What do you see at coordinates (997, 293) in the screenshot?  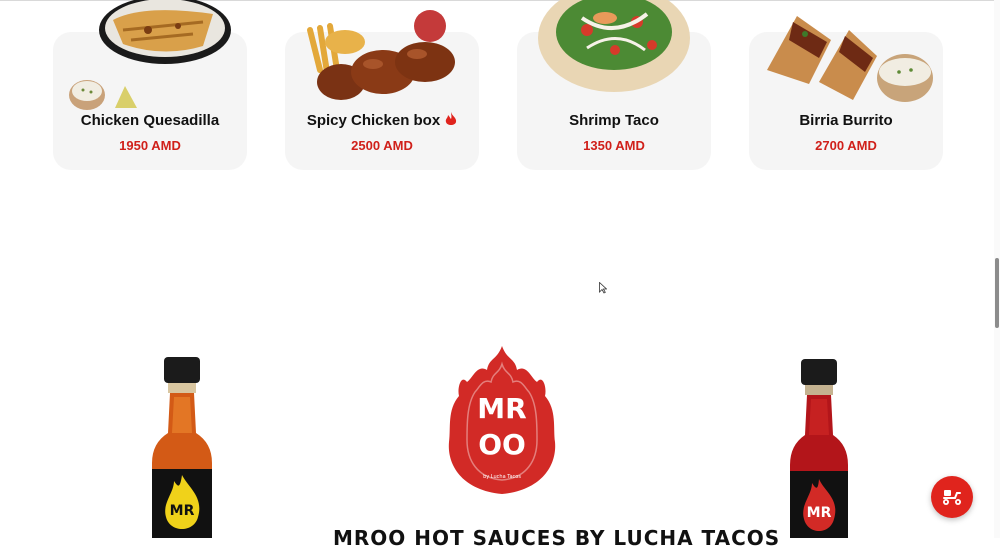 I see `scrollbar-thumb` at bounding box center [997, 293].